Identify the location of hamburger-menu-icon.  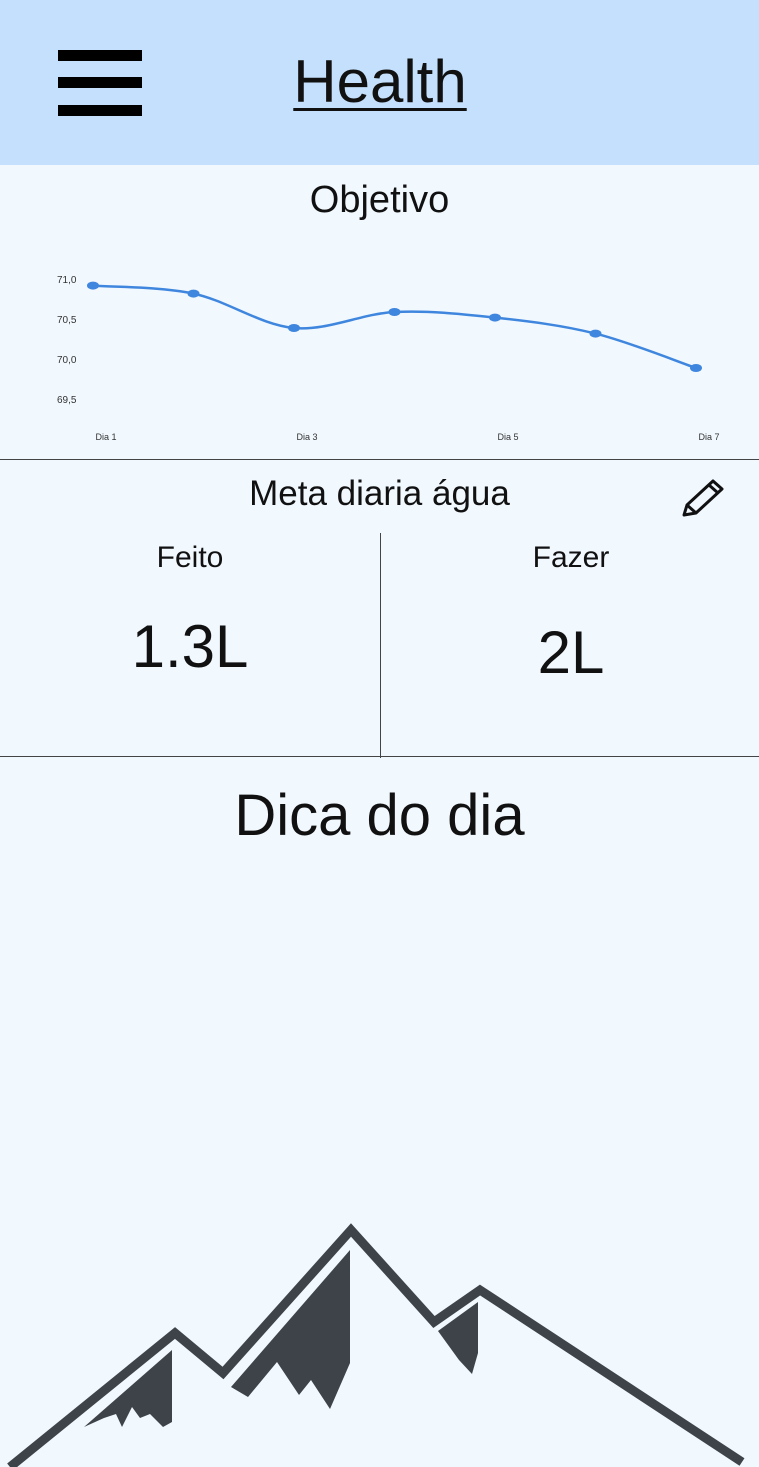
(100, 83).